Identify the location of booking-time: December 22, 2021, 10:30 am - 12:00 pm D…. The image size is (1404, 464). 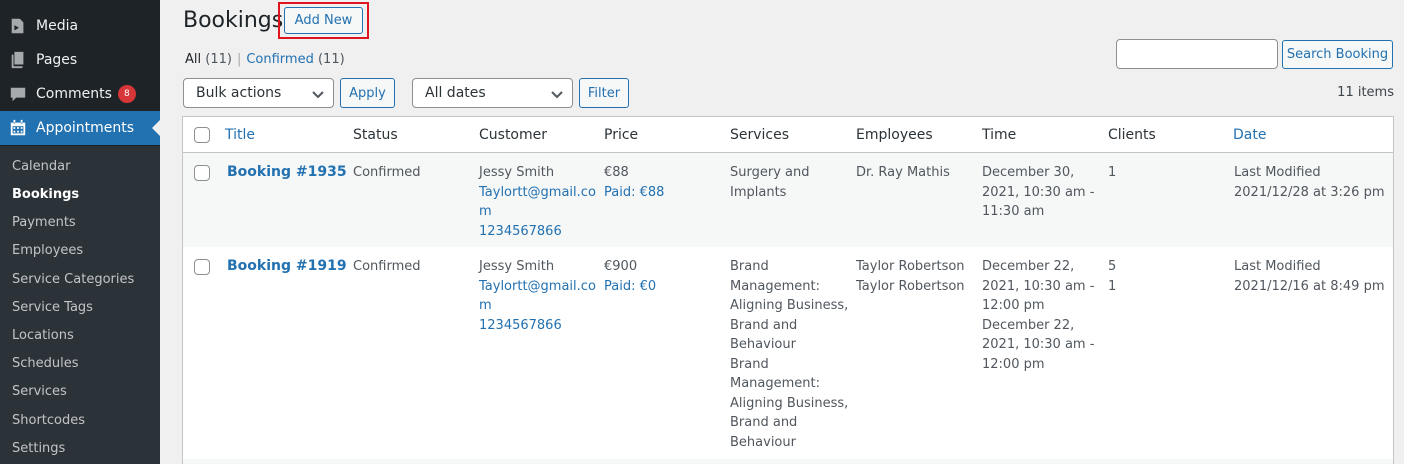
(1038, 315).